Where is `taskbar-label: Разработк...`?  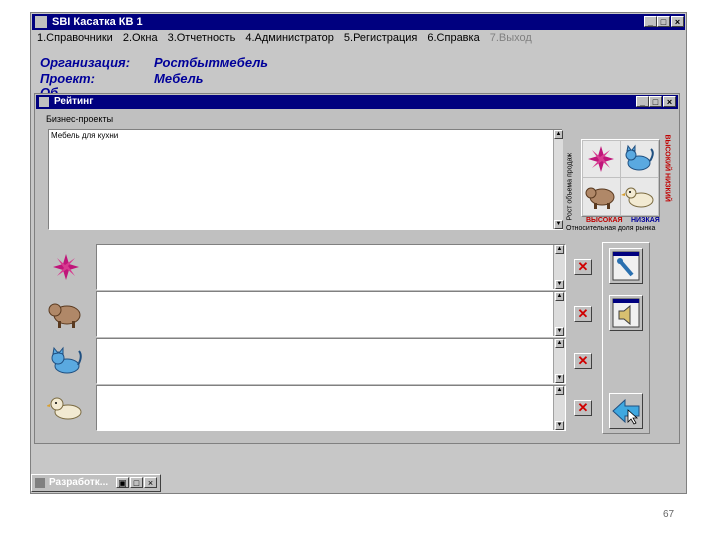 taskbar-label: Разработк... is located at coordinates (79, 482).